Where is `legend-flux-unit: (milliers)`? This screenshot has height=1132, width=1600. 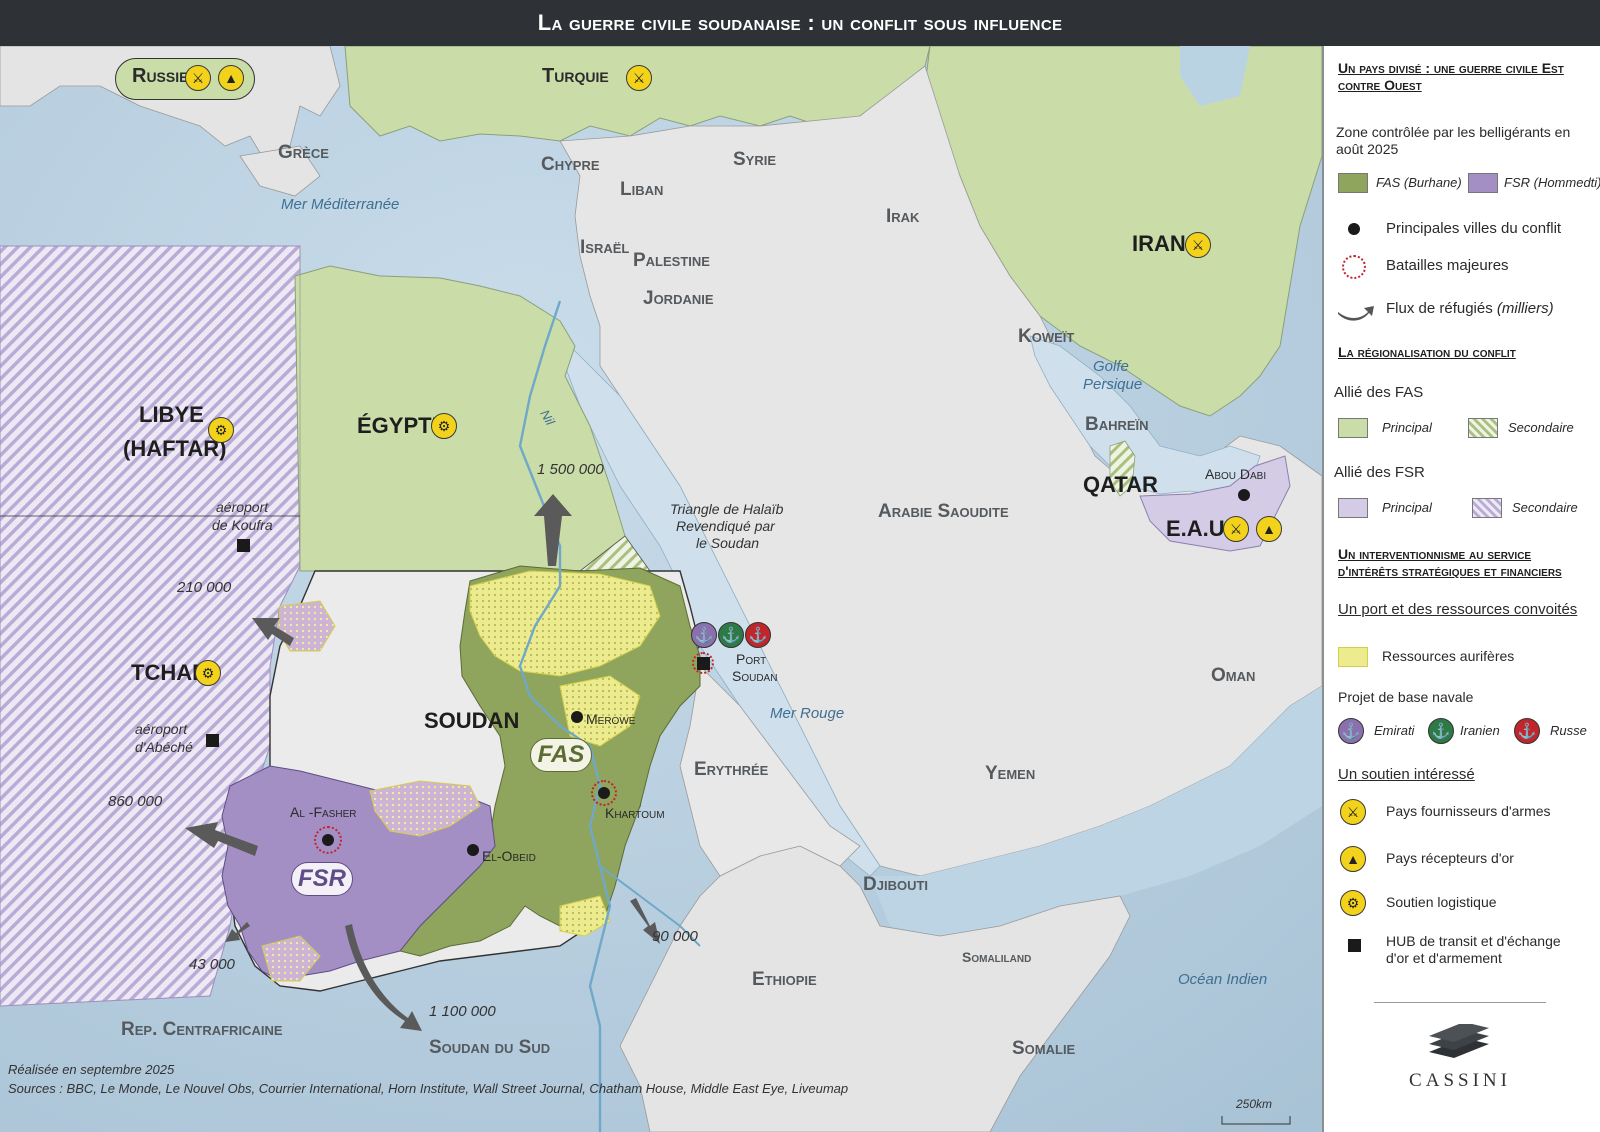
legend-flux-unit: (milliers) is located at coordinates (1525, 308).